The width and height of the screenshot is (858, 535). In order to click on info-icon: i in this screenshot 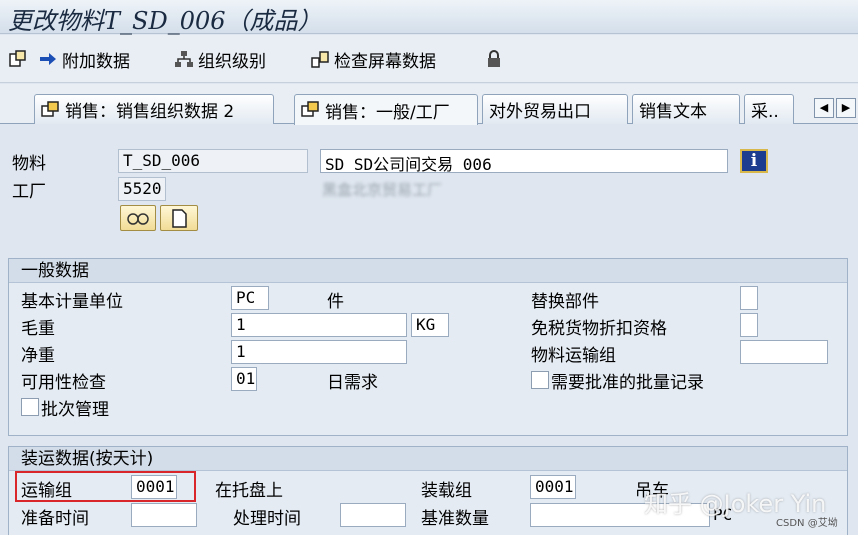, I will do `click(754, 161)`.